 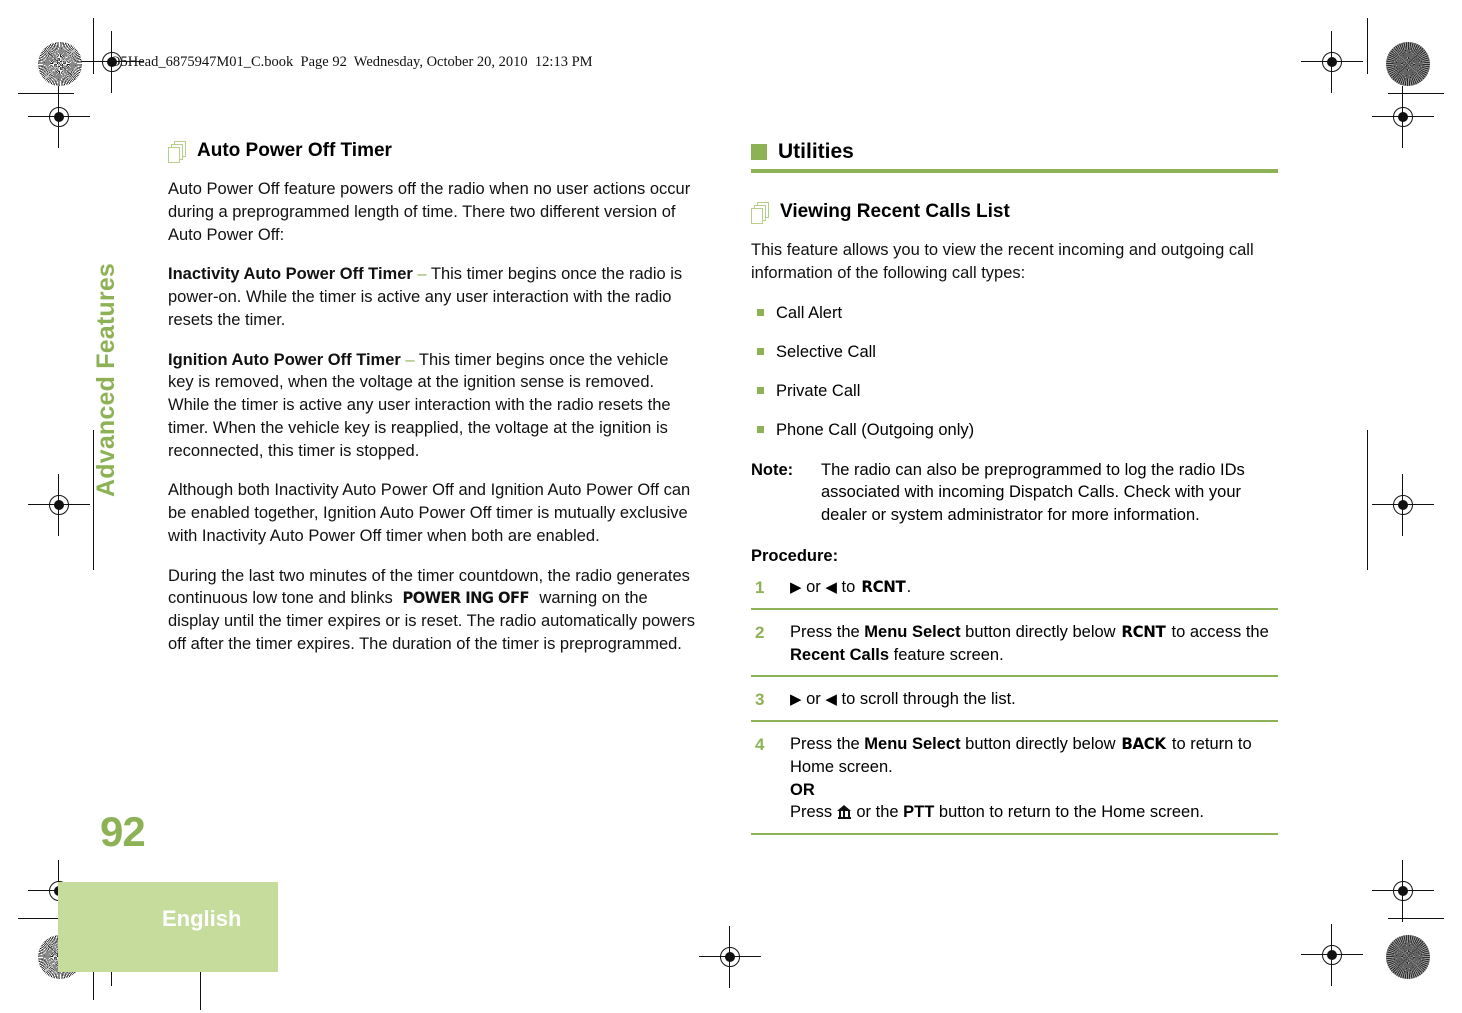 What do you see at coordinates (123, 831) in the screenshot?
I see `page-number: 92` at bounding box center [123, 831].